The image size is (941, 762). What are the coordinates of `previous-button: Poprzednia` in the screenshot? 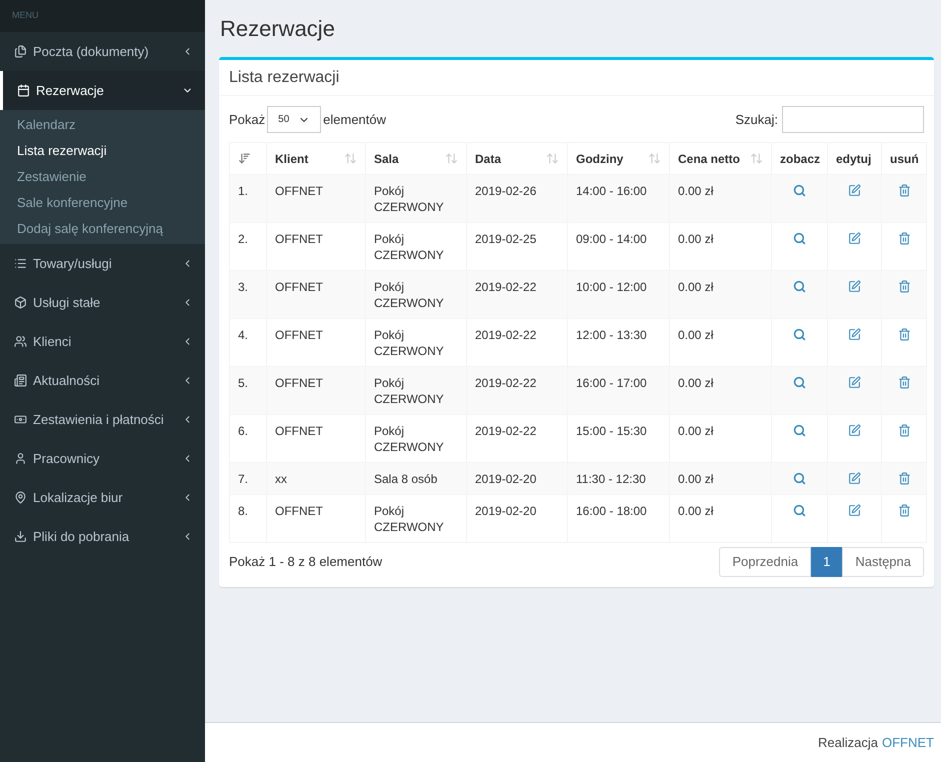 It's located at (765, 562).